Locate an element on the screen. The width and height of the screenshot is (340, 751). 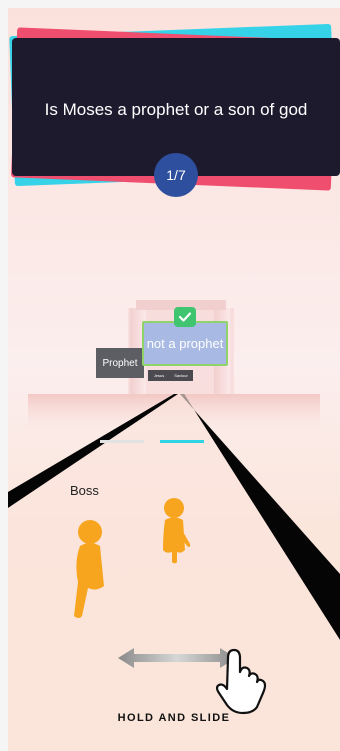
lane-marker-left is located at coordinates (122, 441).